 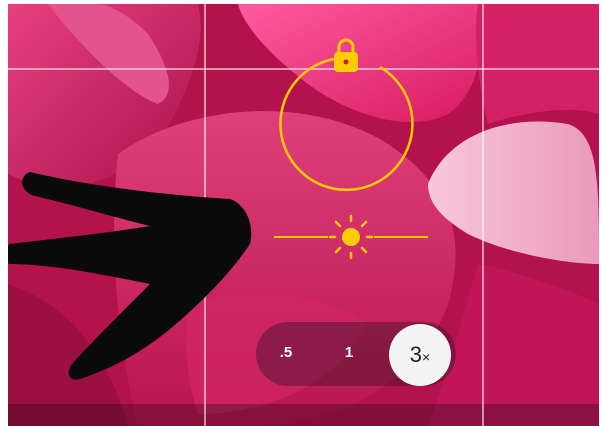 I want to click on zoom-selector: .5 1 3×, so click(x=356, y=354).